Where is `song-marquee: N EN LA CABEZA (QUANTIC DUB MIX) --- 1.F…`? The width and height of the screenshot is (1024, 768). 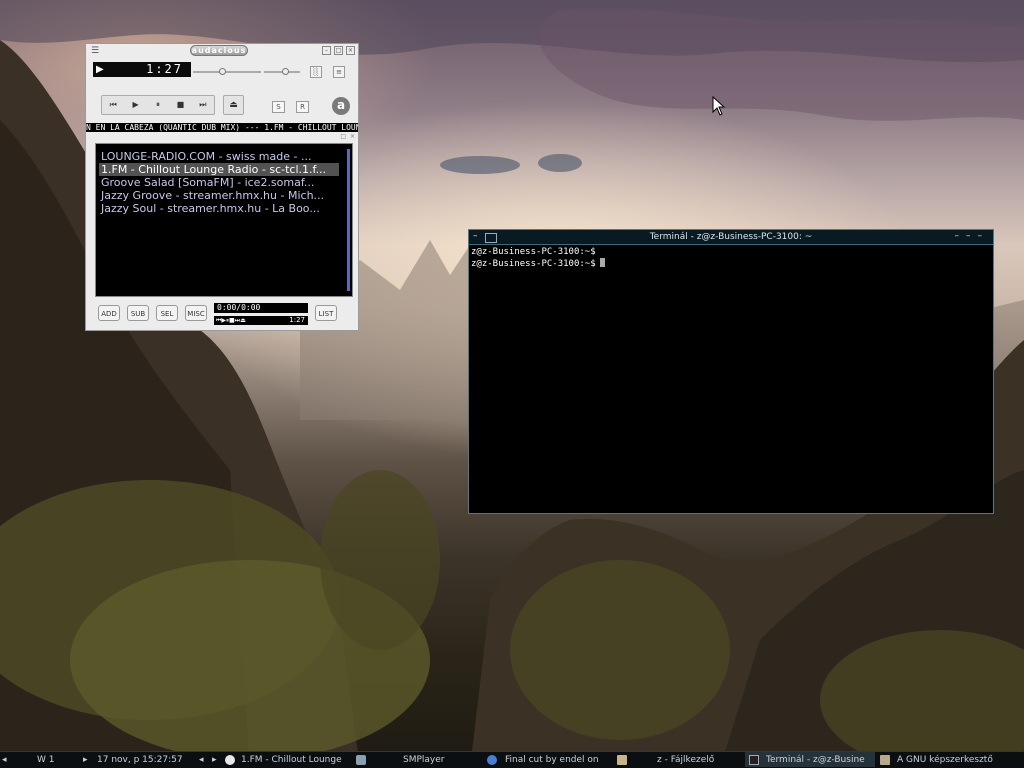 song-marquee: N EN LA CABEZA (QUANTIC DUB MIX) --- 1.F… is located at coordinates (222, 127).